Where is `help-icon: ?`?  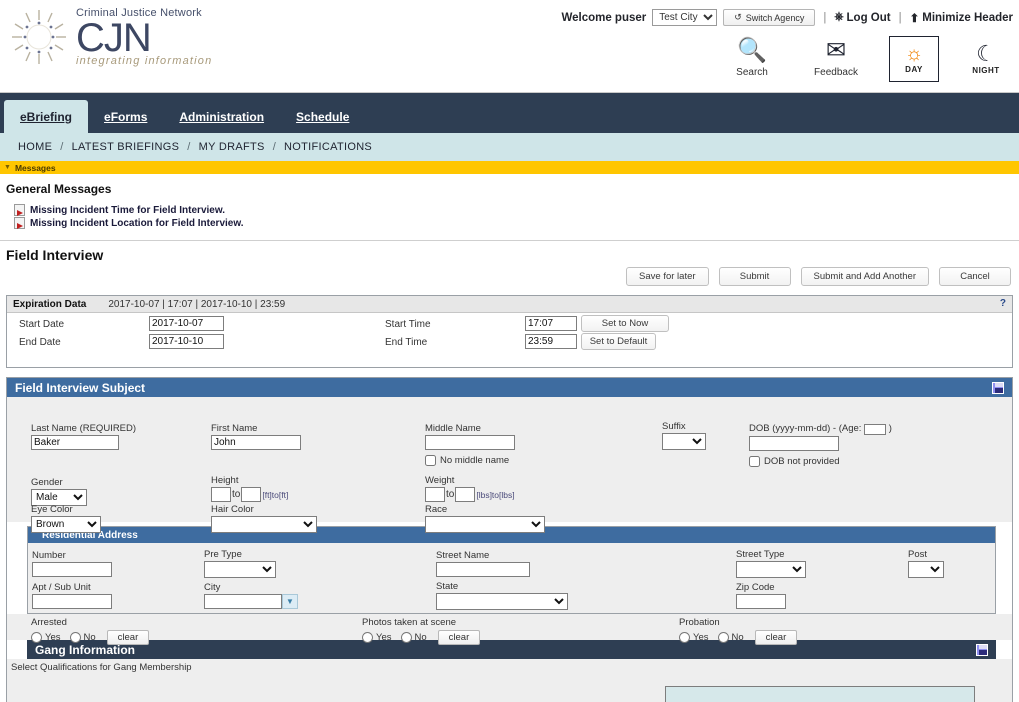
help-icon: ? is located at coordinates (1003, 303).